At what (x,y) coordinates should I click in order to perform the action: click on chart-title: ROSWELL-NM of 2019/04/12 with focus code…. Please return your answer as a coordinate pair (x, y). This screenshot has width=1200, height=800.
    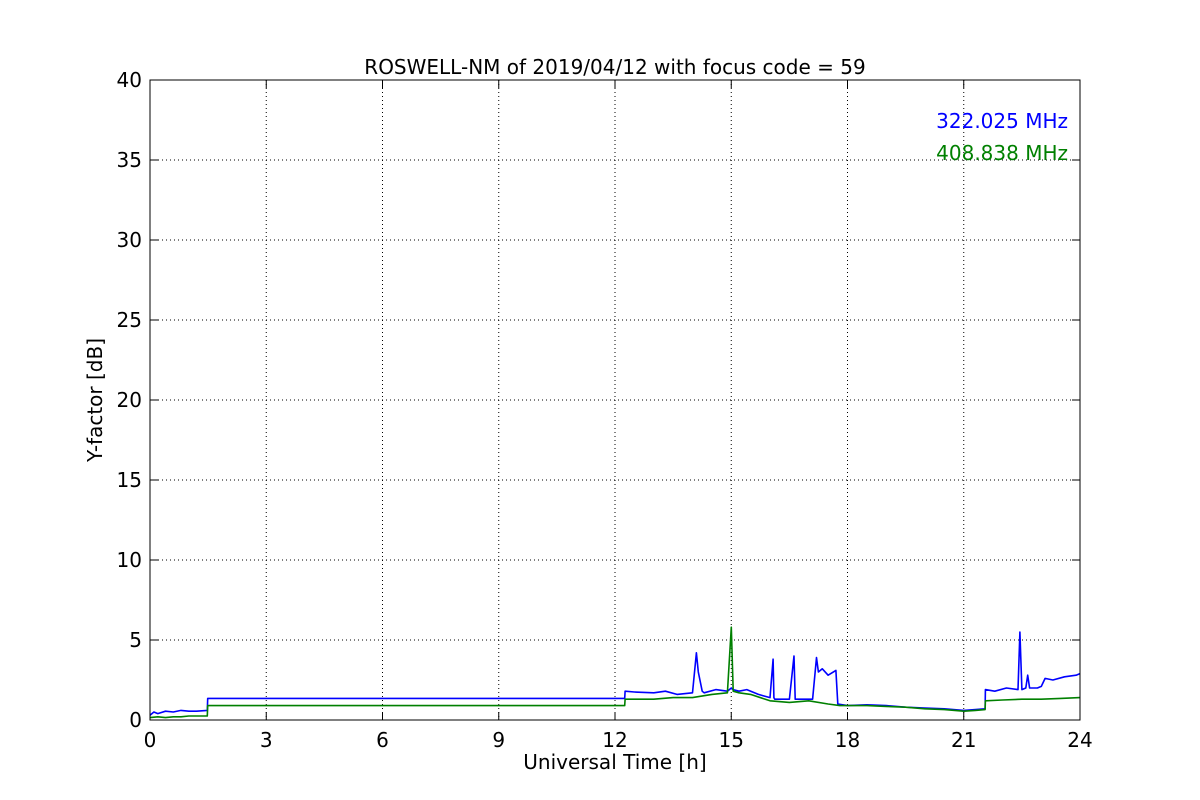
    Looking at the image, I should click on (614, 67).